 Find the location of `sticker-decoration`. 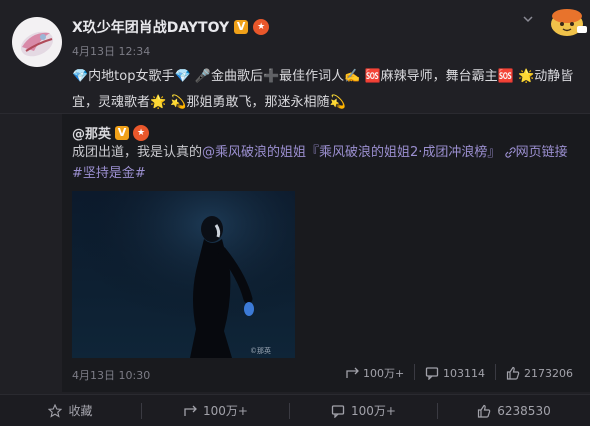

sticker-decoration is located at coordinates (567, 21).